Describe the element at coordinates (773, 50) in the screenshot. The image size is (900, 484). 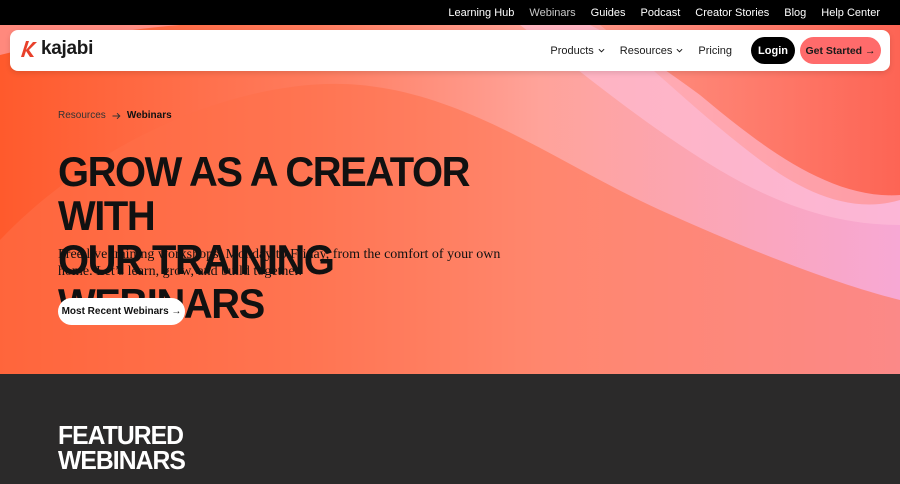
I see `login-button: Login` at that location.